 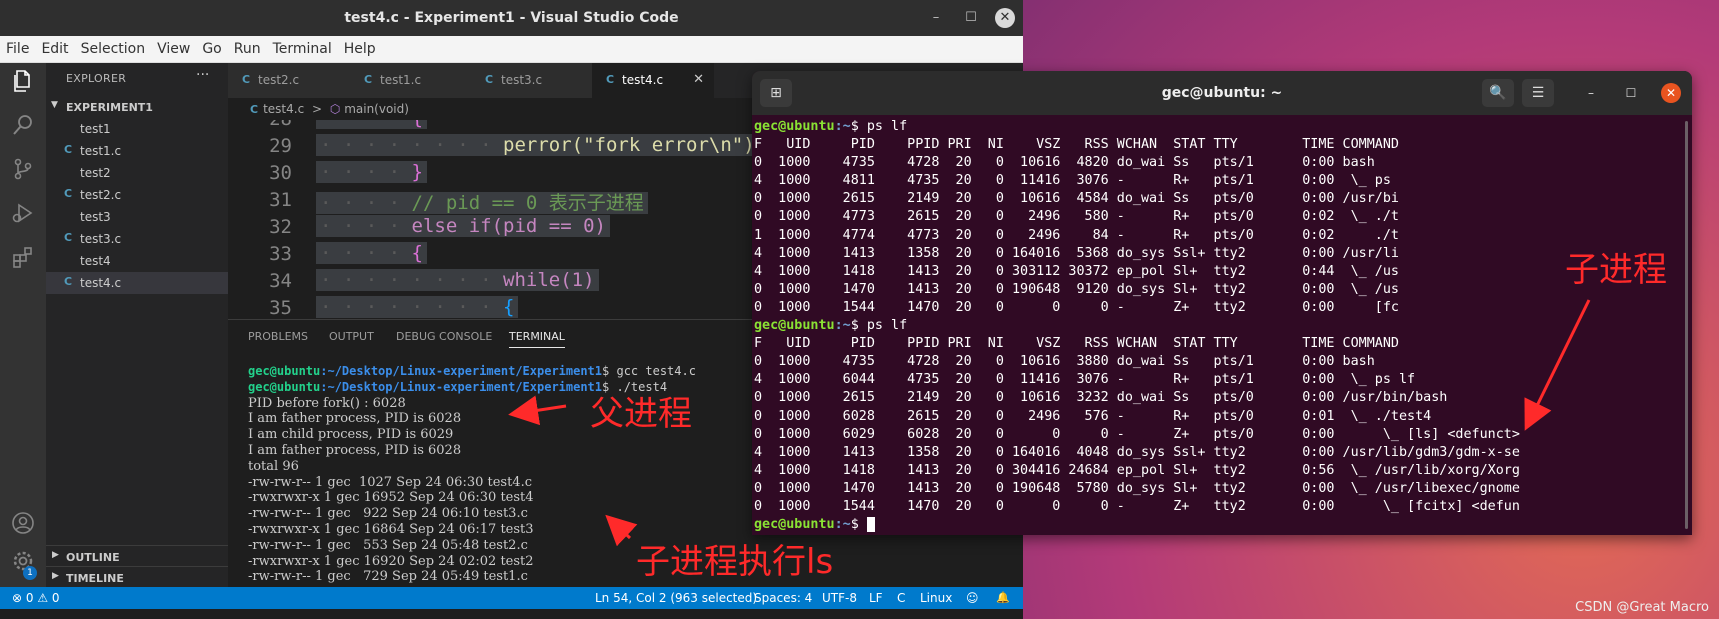 What do you see at coordinates (621, 530) in the screenshot?
I see `arrow-to-ls-output` at bounding box center [621, 530].